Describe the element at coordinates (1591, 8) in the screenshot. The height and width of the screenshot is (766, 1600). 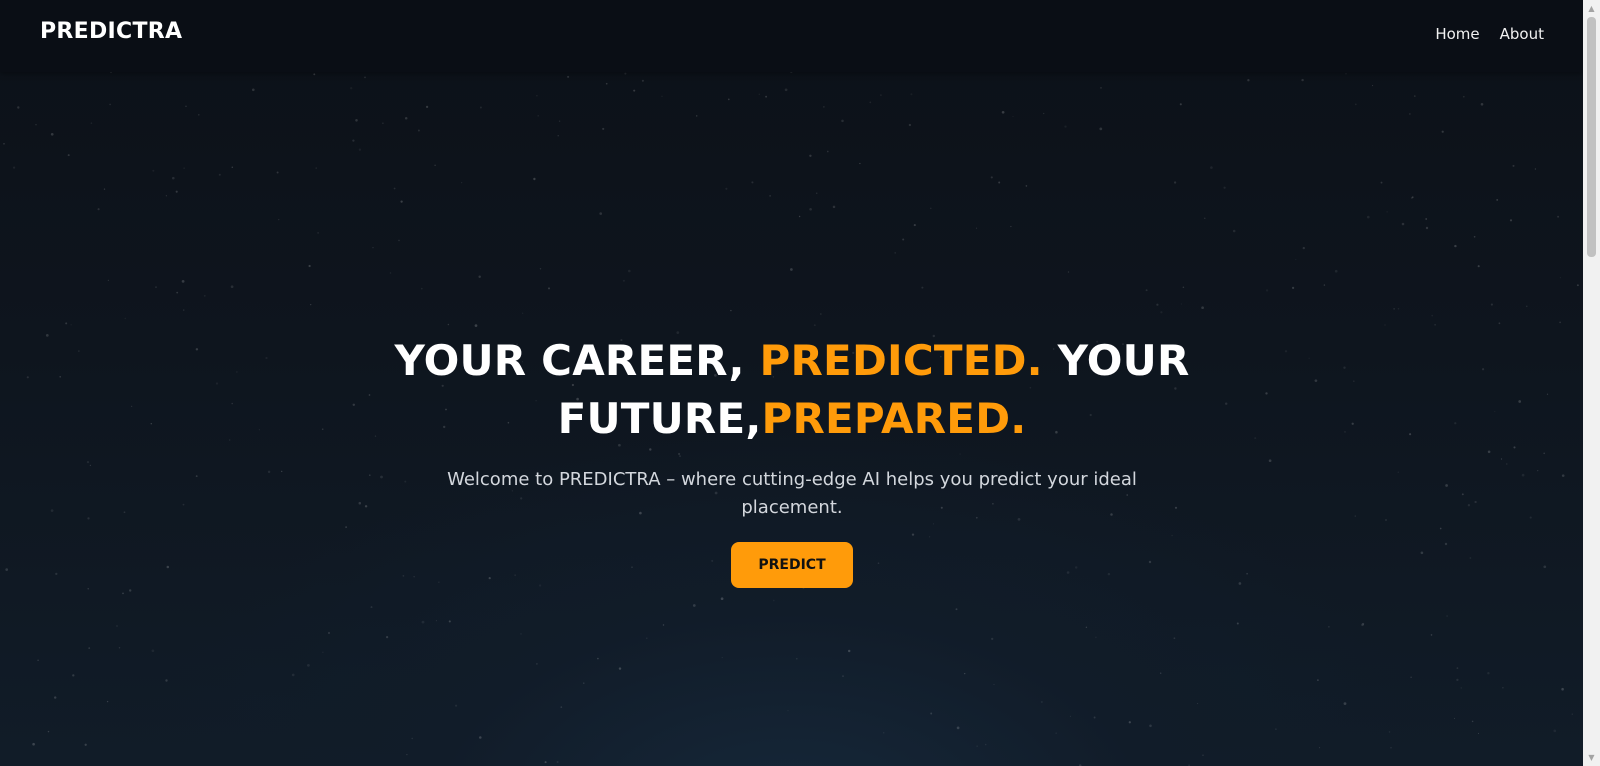
I see `scroll-up-arrow-icon: ▲` at that location.